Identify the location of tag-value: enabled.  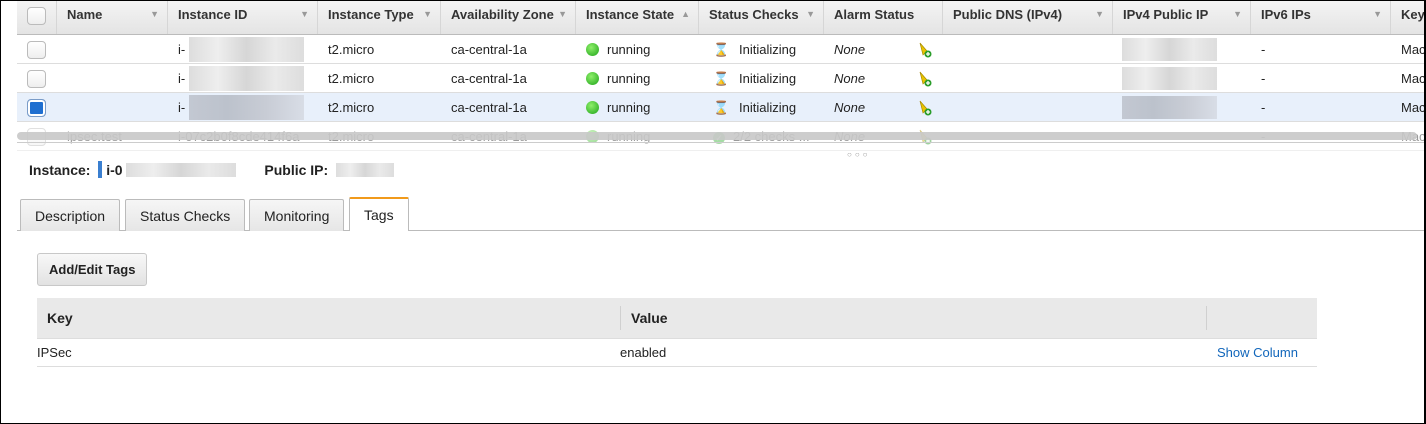
(643, 352).